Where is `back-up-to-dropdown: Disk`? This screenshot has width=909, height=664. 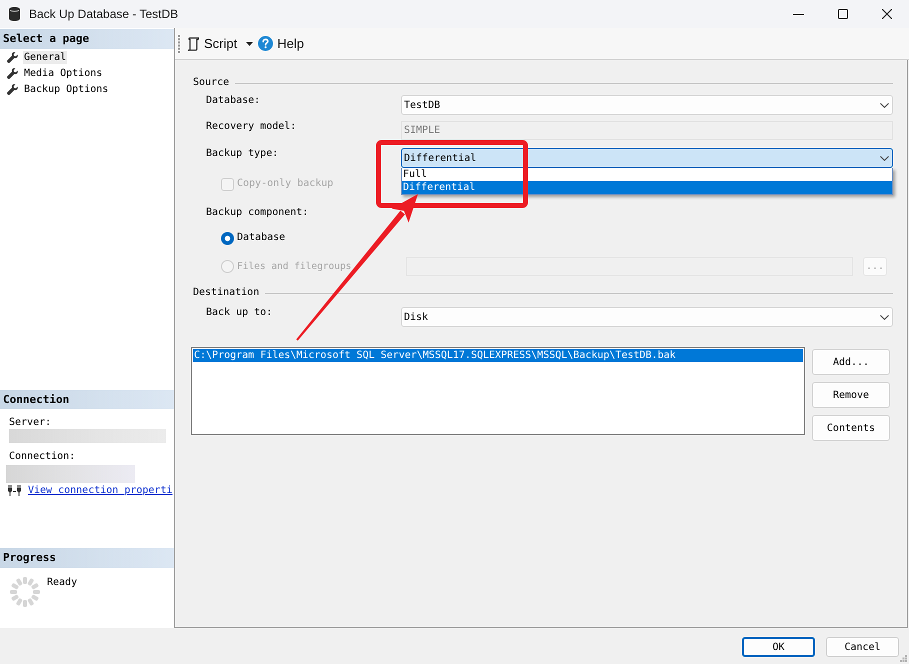
back-up-to-dropdown: Disk is located at coordinates (647, 317).